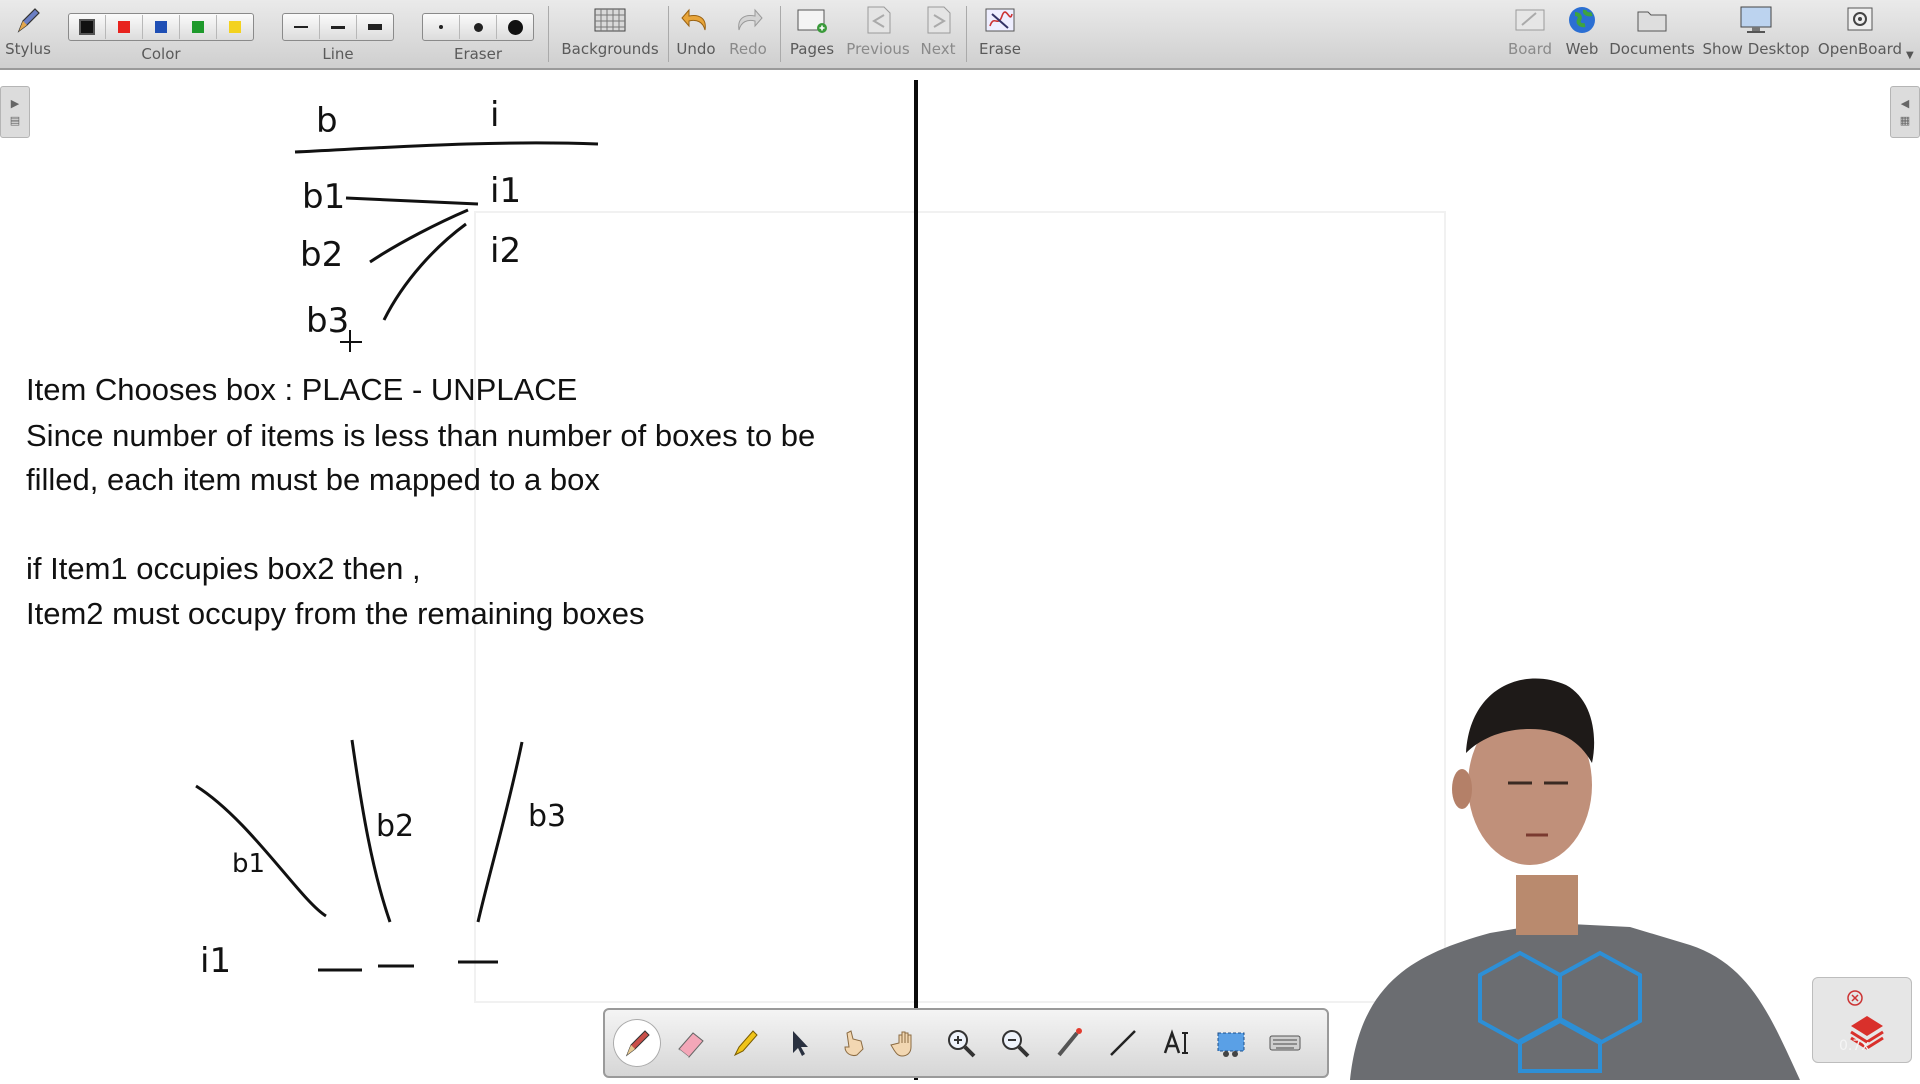  What do you see at coordinates (505, 191) in the screenshot?
I see `hw-i1: i1` at bounding box center [505, 191].